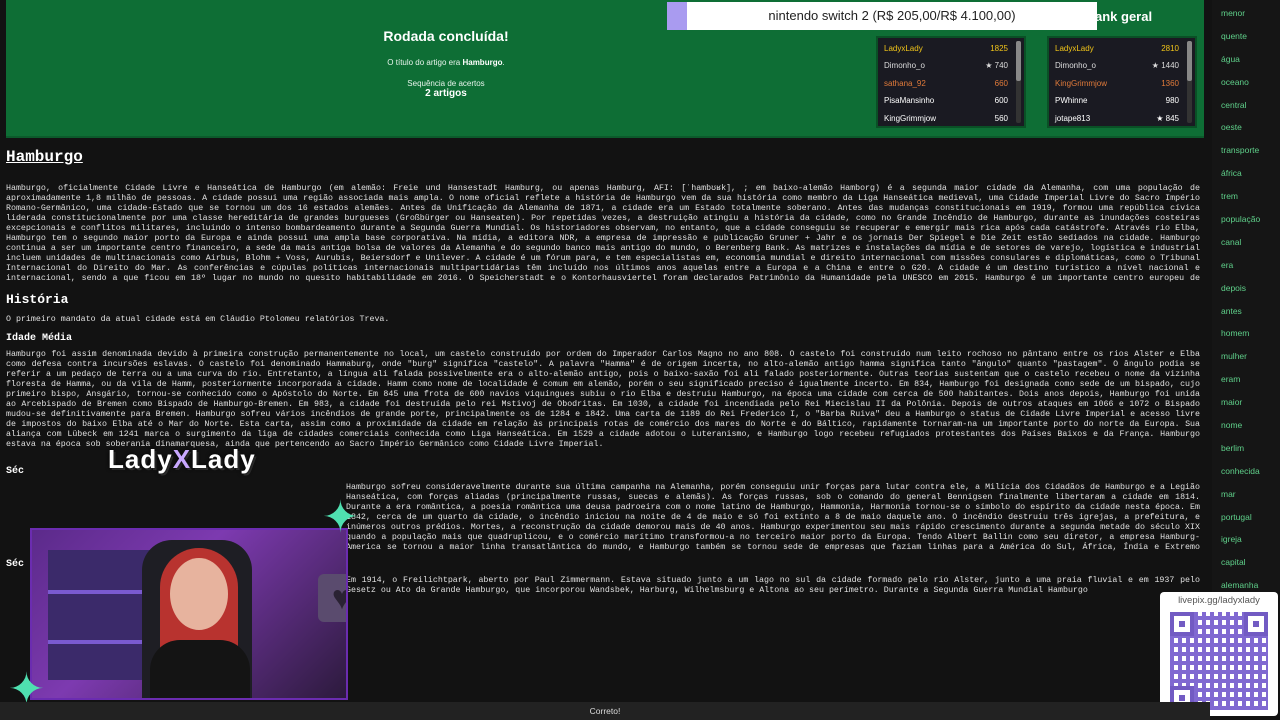 Image resolution: width=1280 pixels, height=720 pixels. What do you see at coordinates (1234, 104) in the screenshot?
I see `guessed-word: central` at bounding box center [1234, 104].